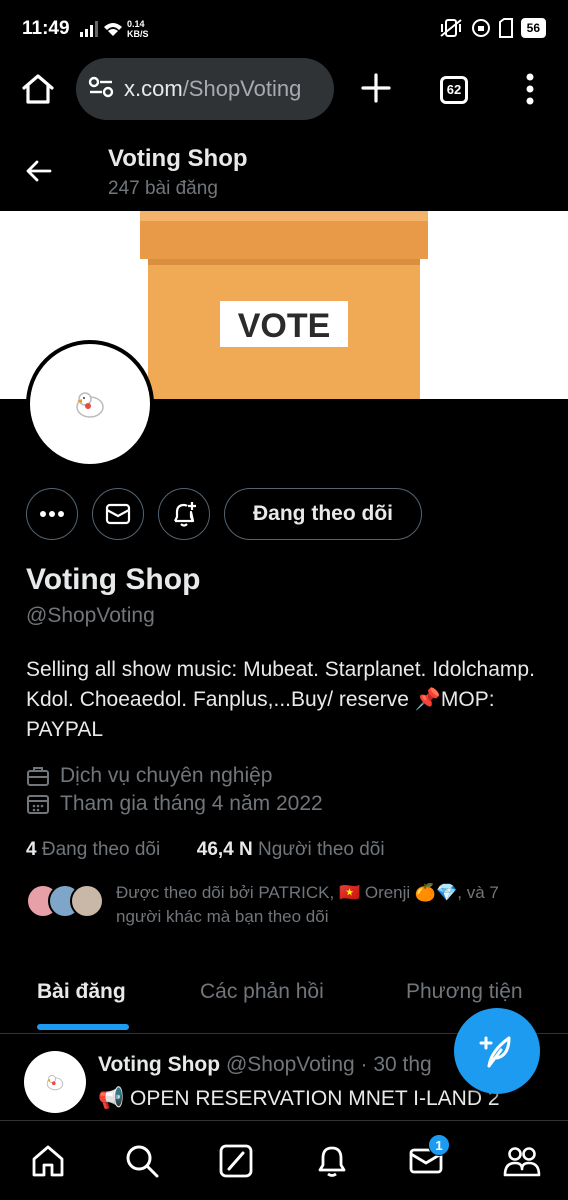  I want to click on home-icon, so click(38, 91).